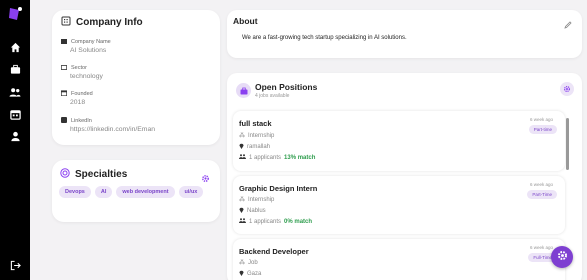  Describe the element at coordinates (253, 262) in the screenshot. I see `job-type: Job` at that location.